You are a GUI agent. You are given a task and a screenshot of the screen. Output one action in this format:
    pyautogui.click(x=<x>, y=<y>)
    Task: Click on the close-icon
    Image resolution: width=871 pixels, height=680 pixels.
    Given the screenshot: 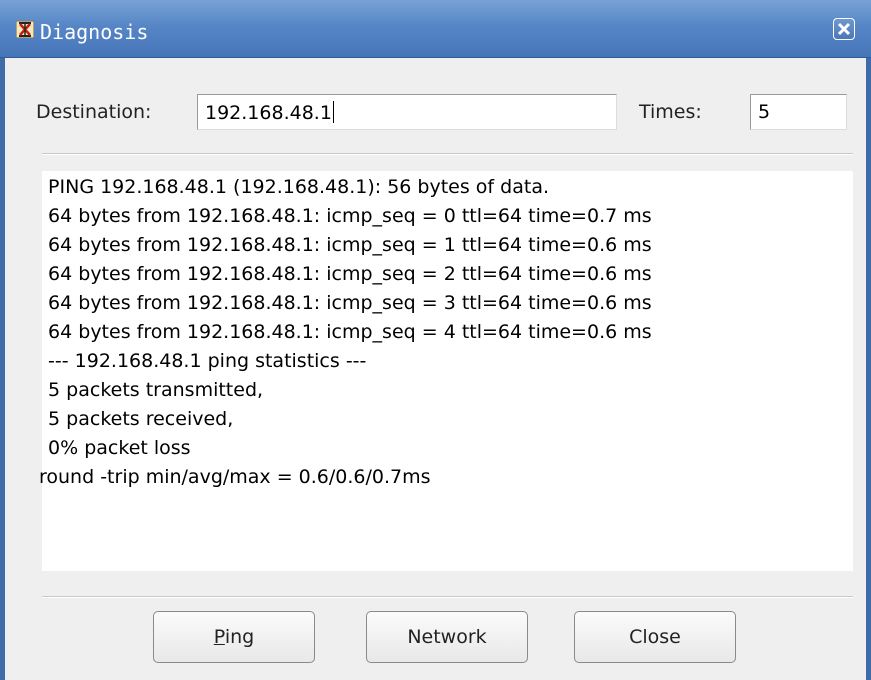 What is the action you would take?
    pyautogui.click(x=844, y=29)
    